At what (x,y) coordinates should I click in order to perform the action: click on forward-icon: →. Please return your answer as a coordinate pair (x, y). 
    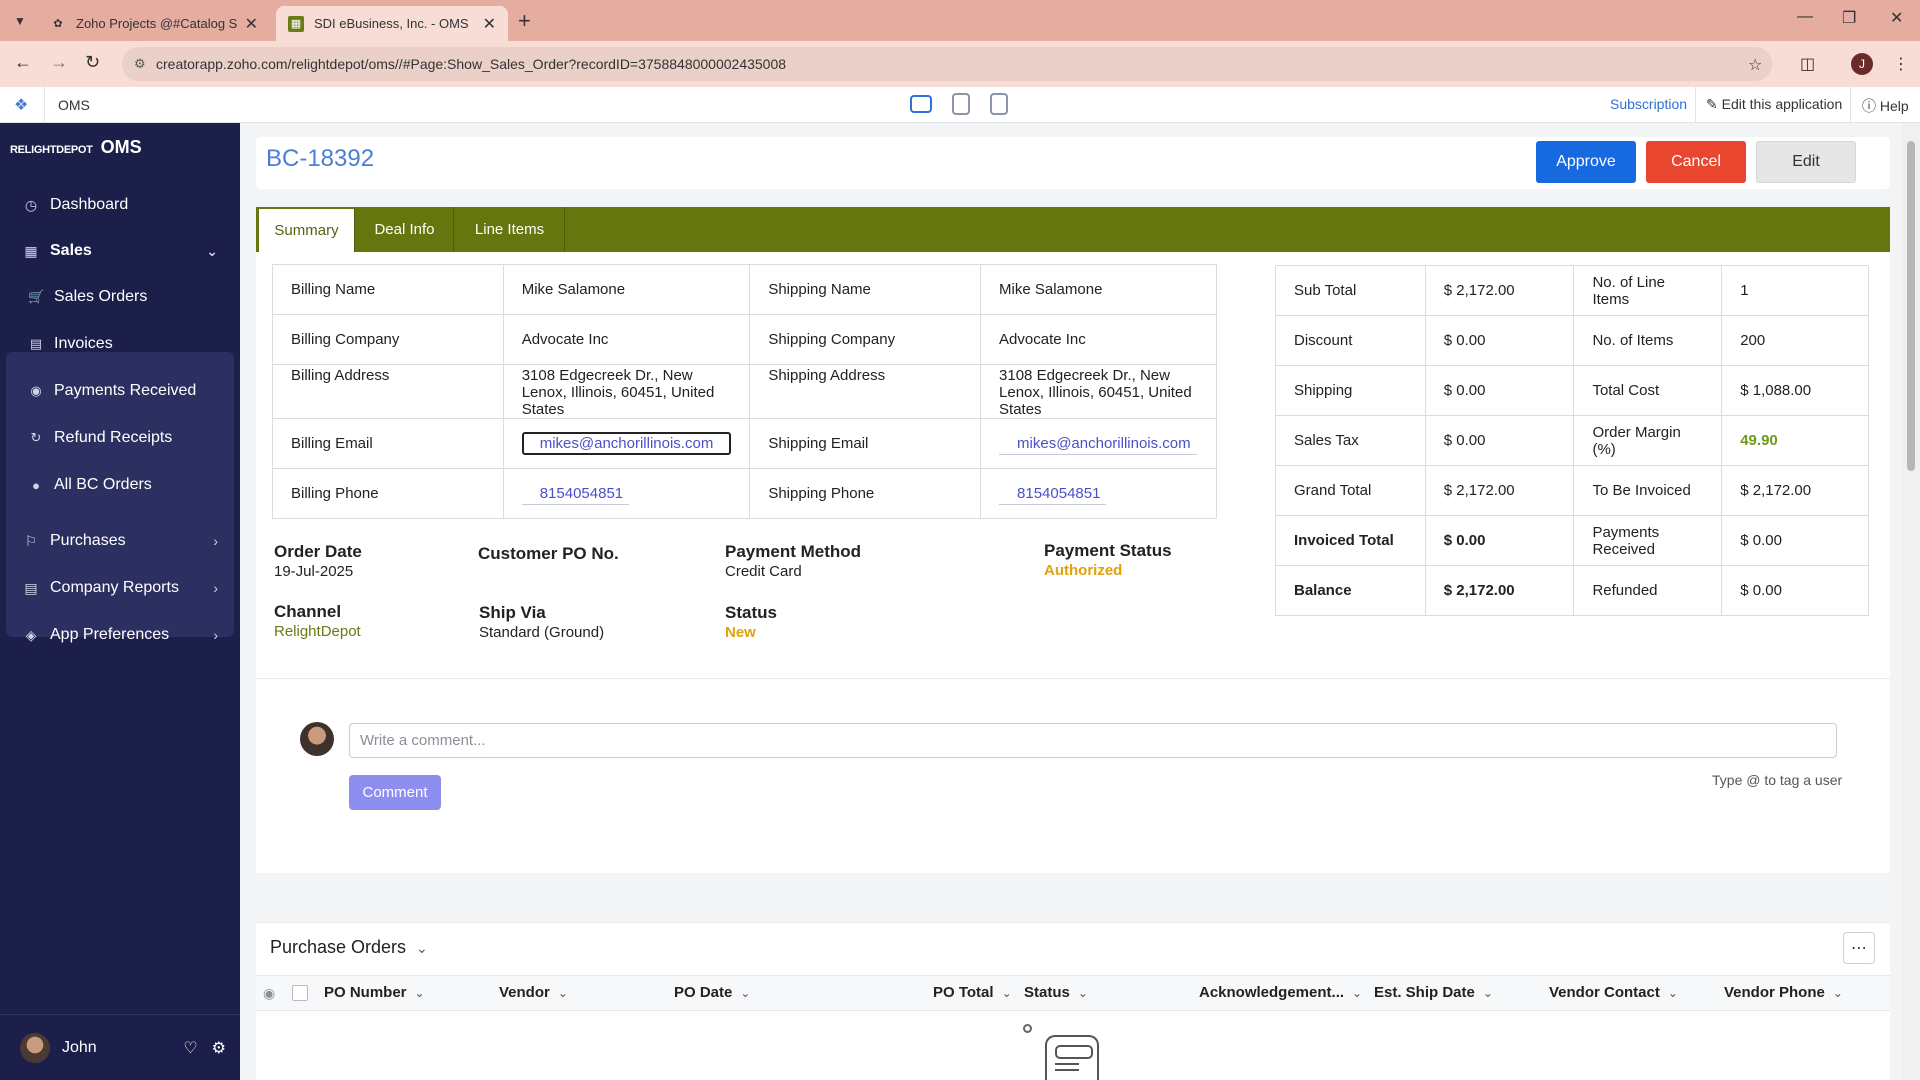
    Looking at the image, I should click on (59, 62).